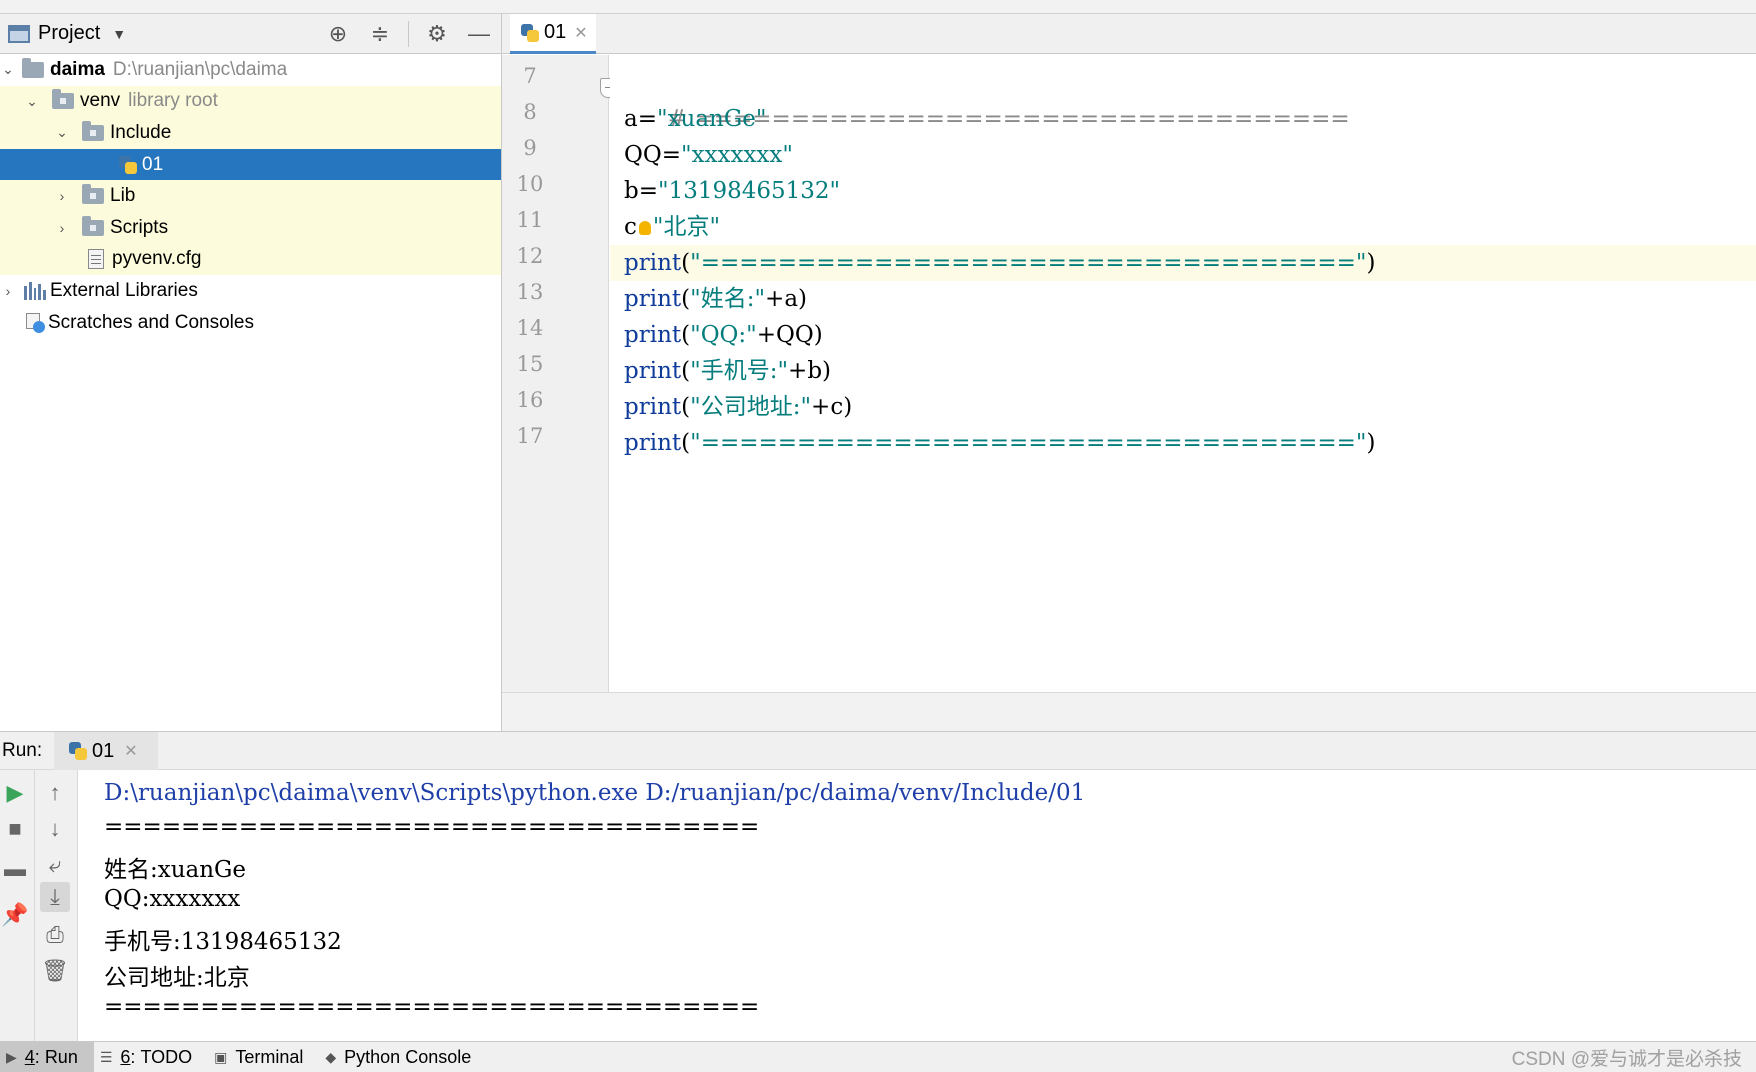 The width and height of the screenshot is (1756, 1072). Describe the element at coordinates (530, 364) in the screenshot. I see `line-number: 15` at that location.